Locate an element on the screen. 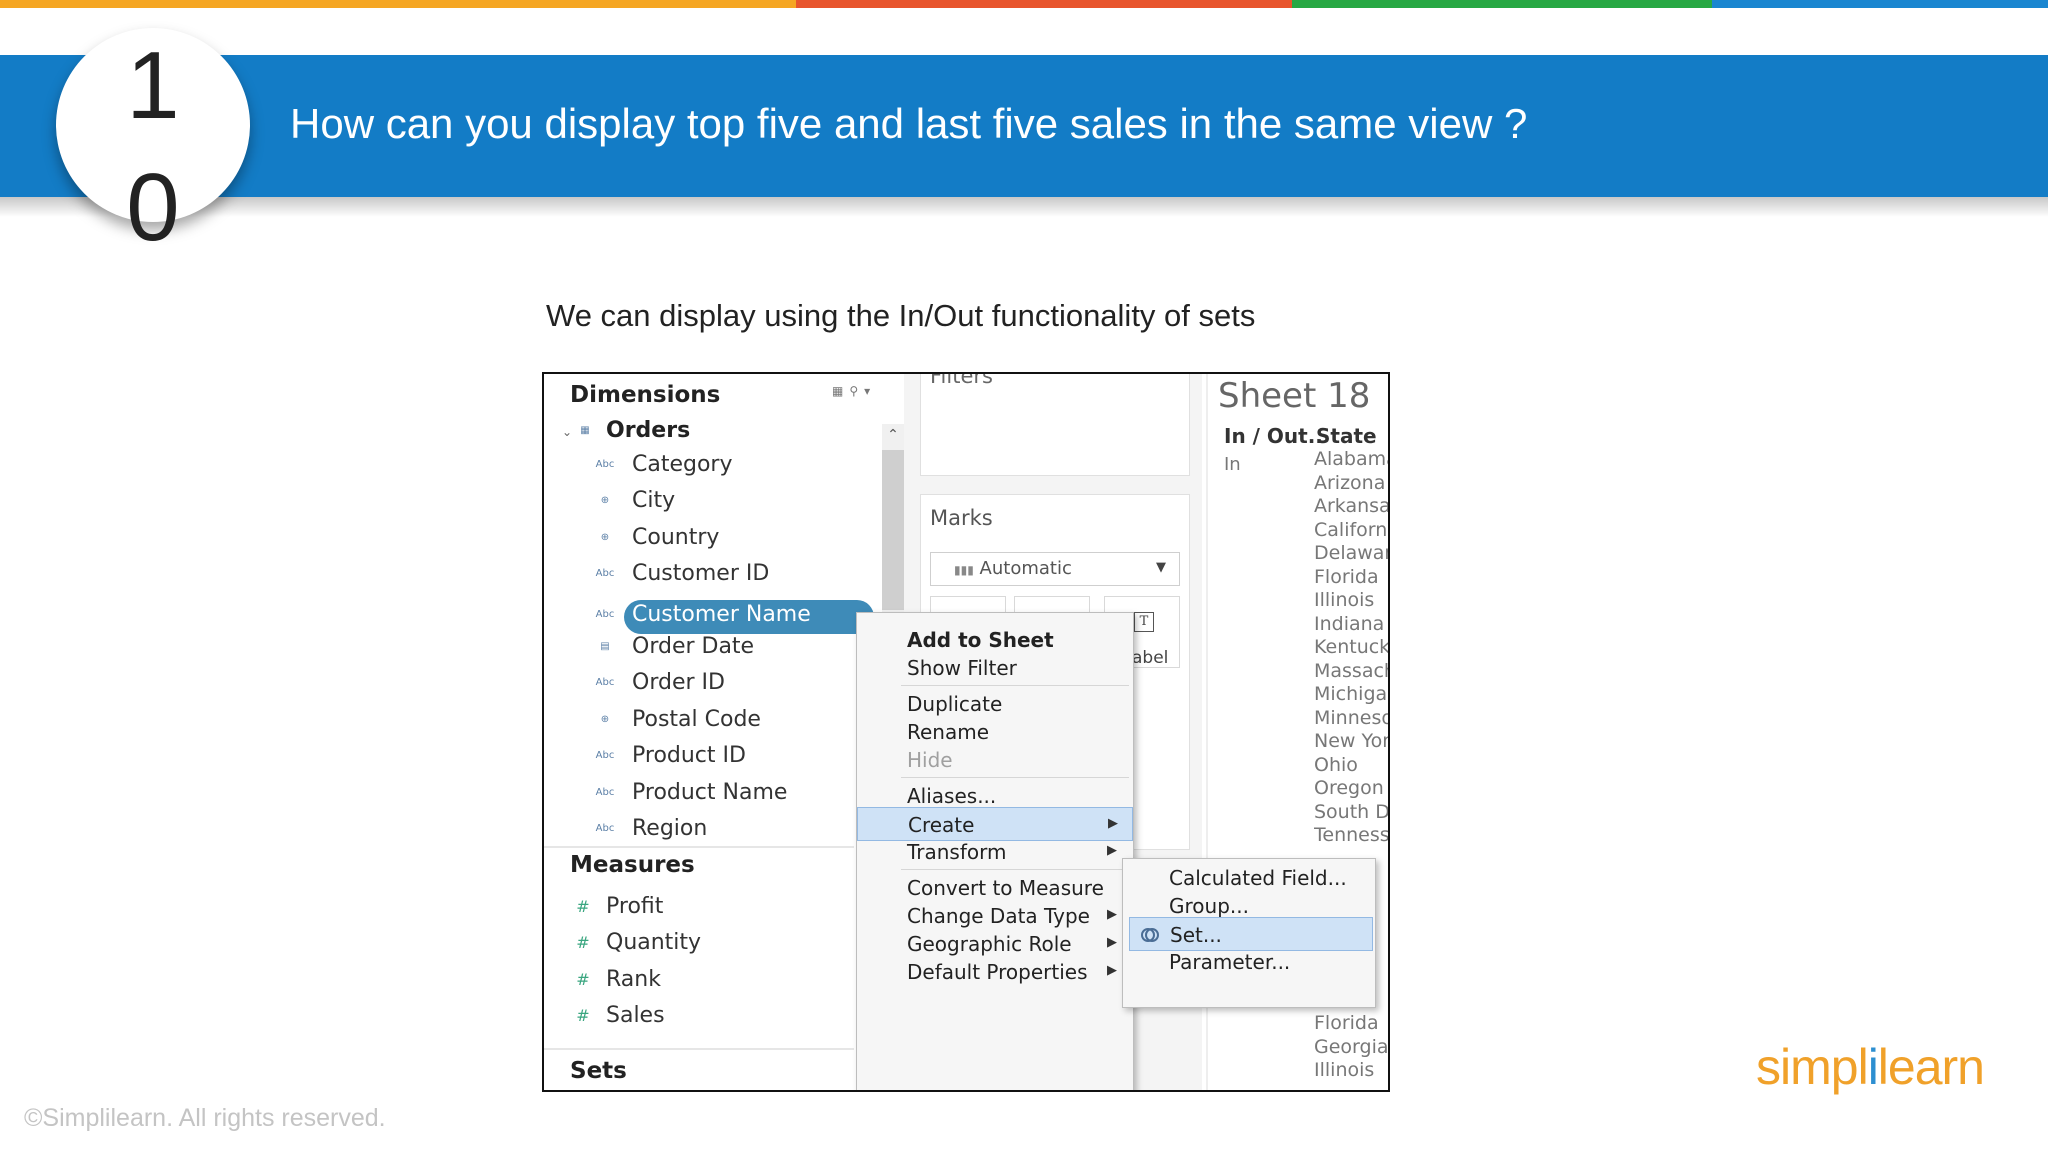 Image resolution: width=2048 pixels, height=1152 pixels. stripe-blue is located at coordinates (1880, 4).